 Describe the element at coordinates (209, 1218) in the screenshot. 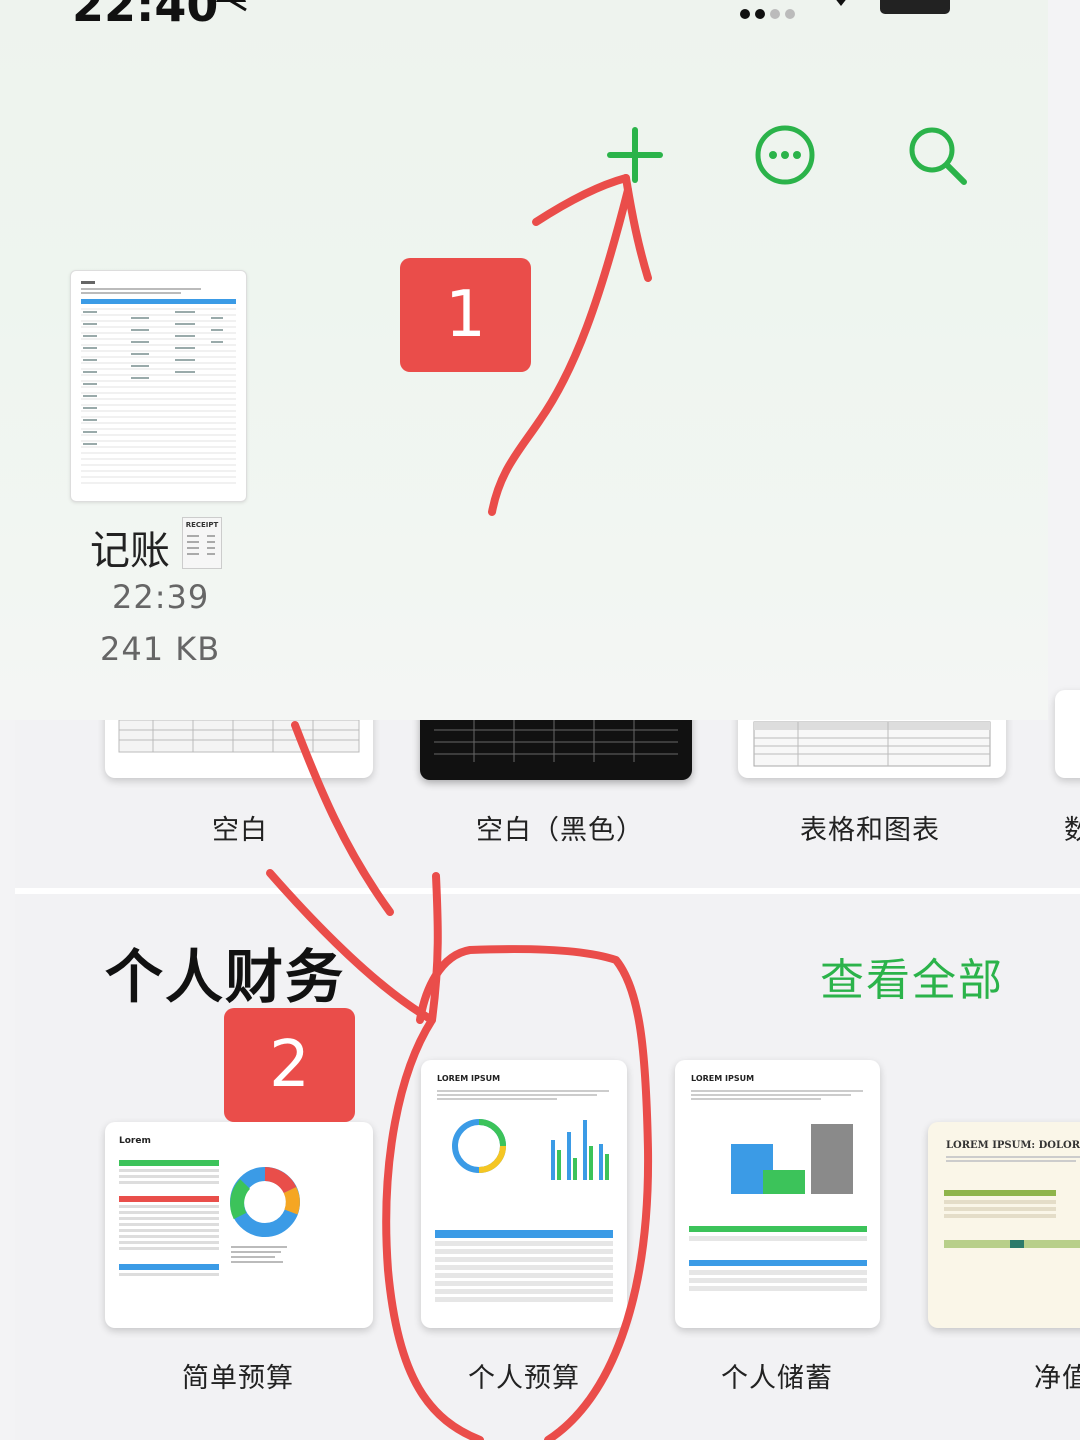

I see `simple-budget-preview` at that location.